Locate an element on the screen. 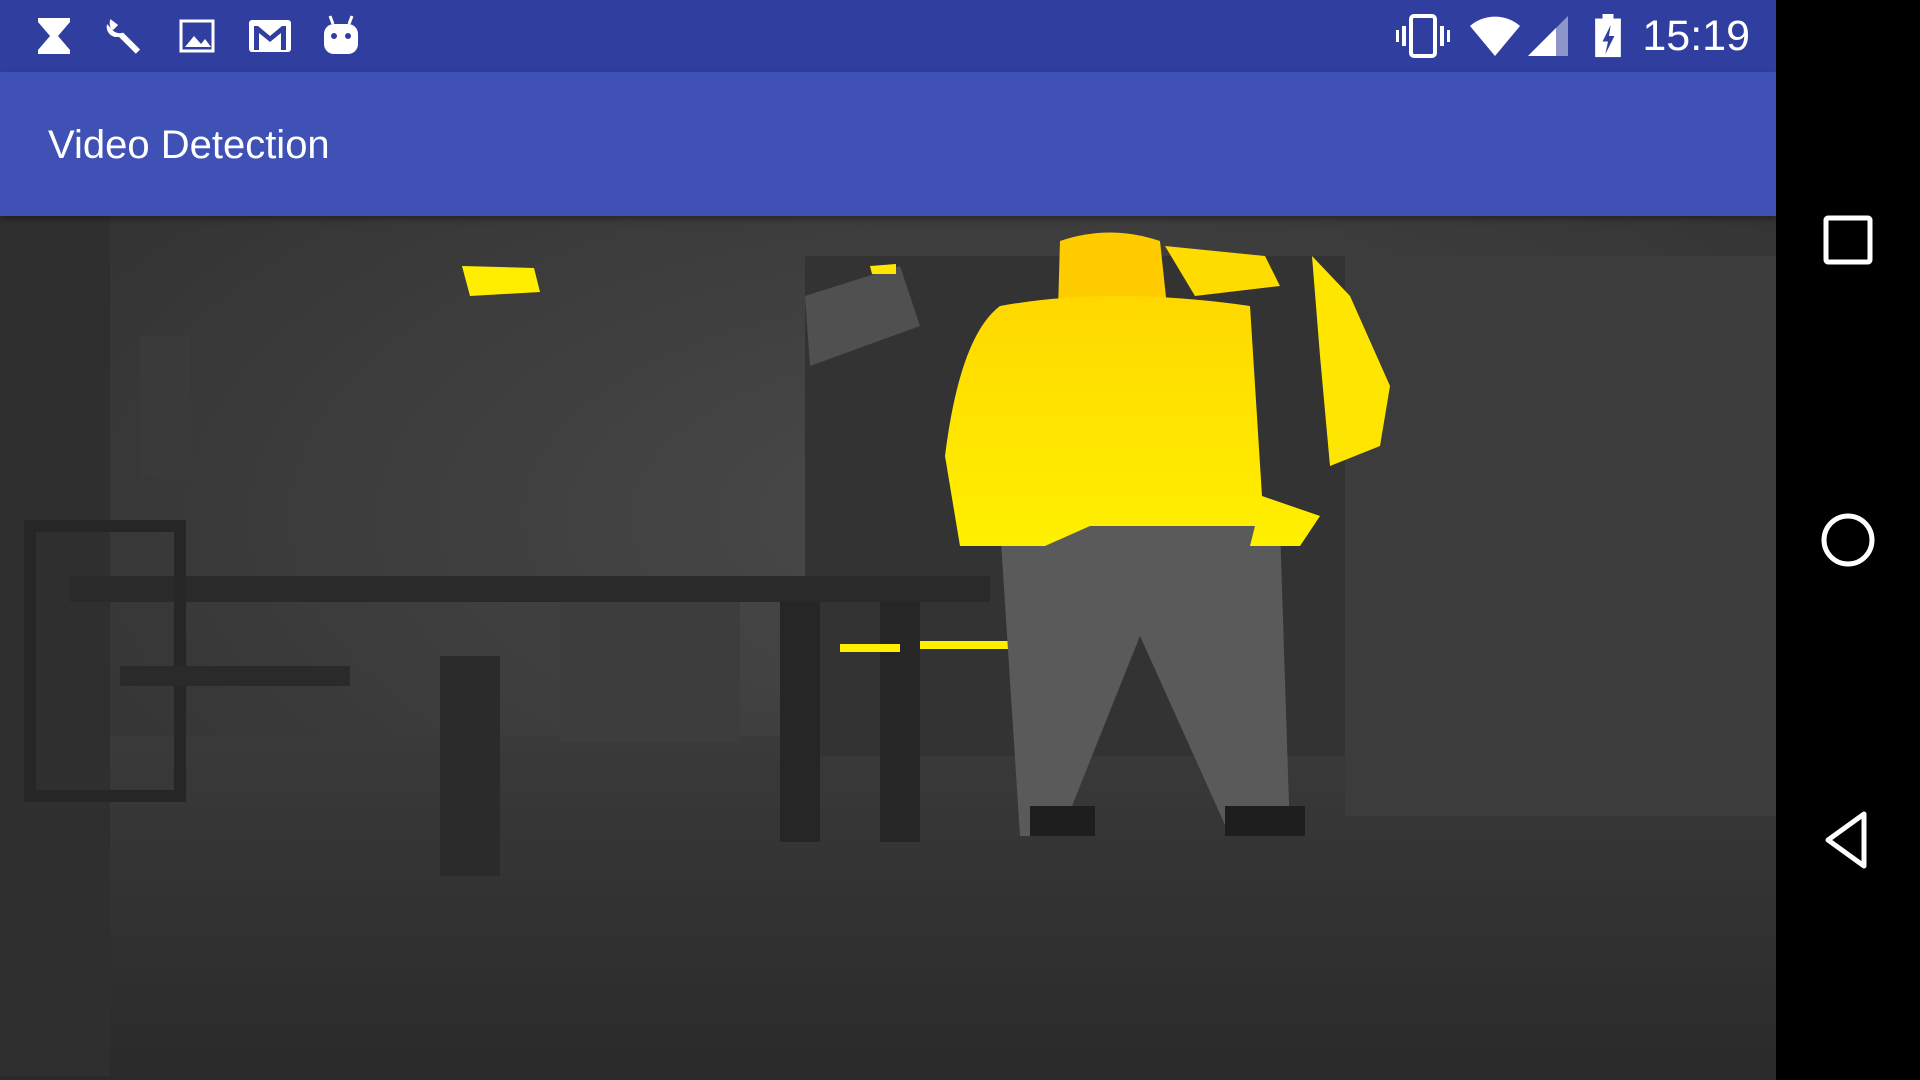 Image resolution: width=1920 pixels, height=1080 pixels. wall-panel is located at coordinates (165, 406).